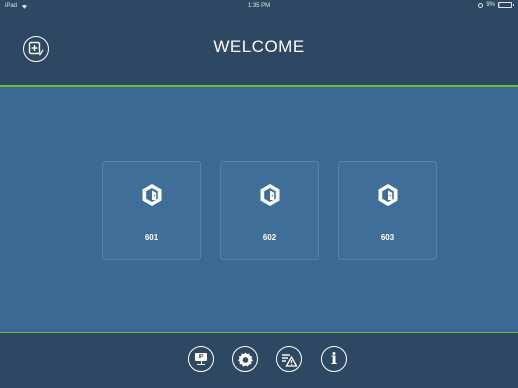 This screenshot has width=518, height=388. What do you see at coordinates (506, 5) in the screenshot?
I see `battery-icon` at bounding box center [506, 5].